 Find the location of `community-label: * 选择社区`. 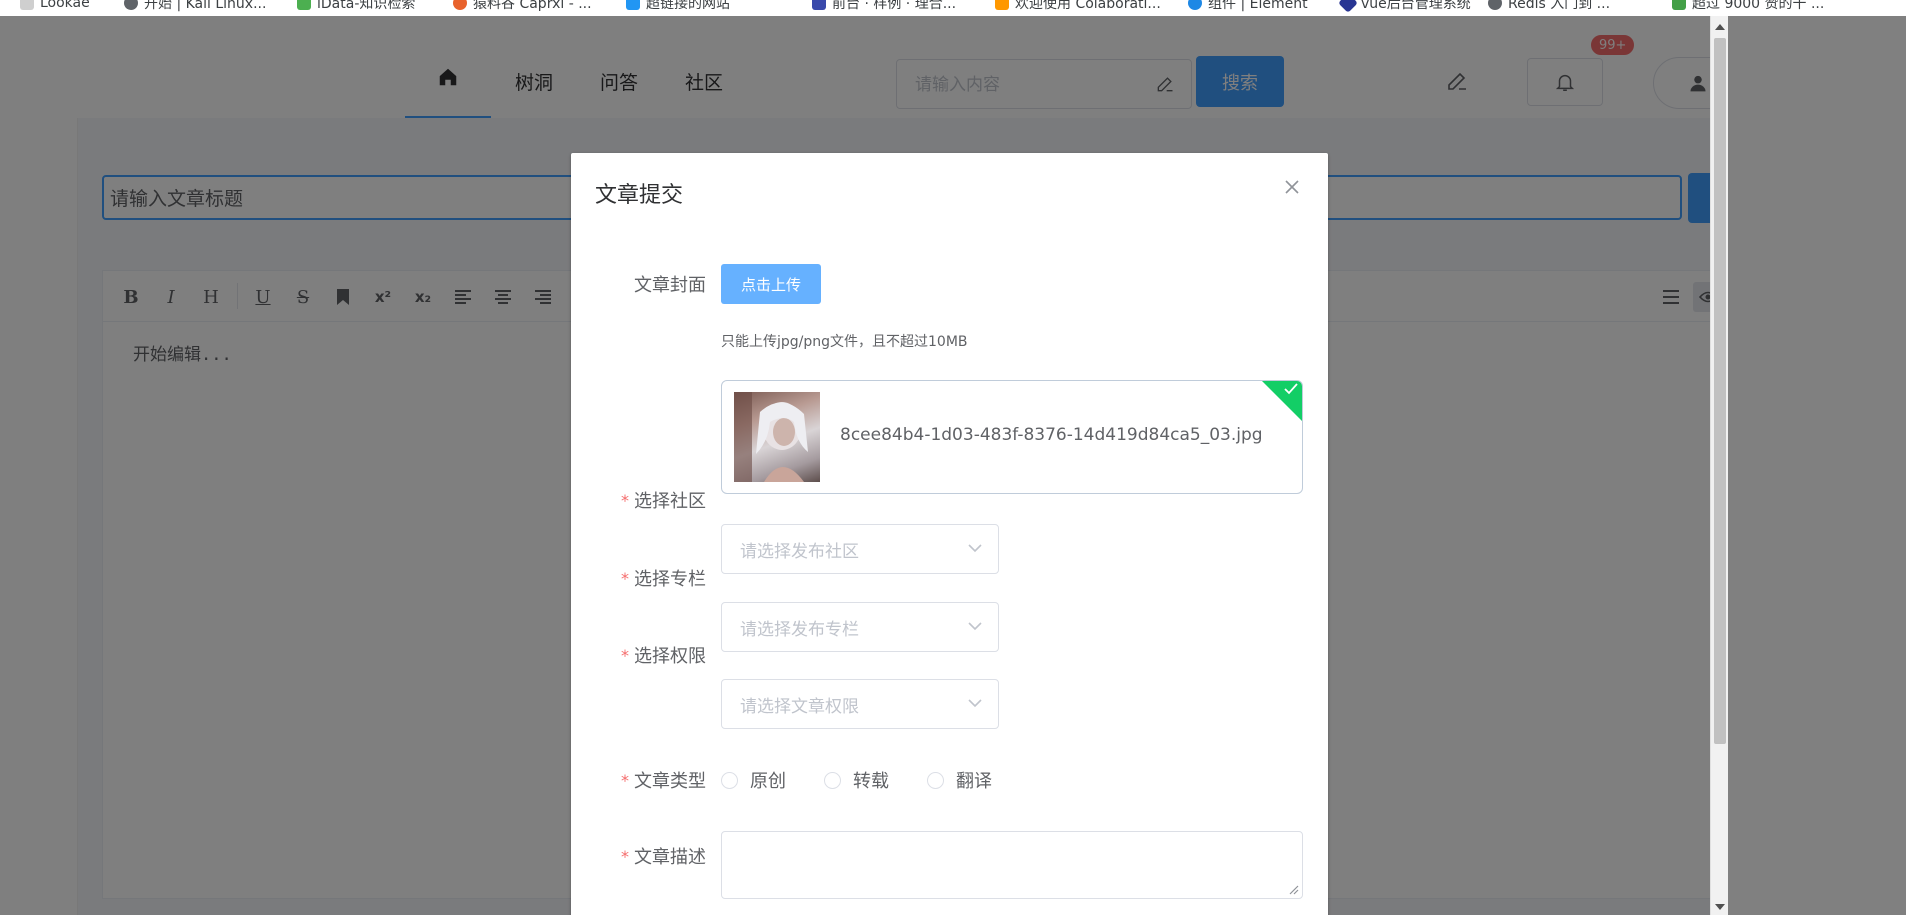

community-label: * 选择社区 is located at coordinates (663, 500).